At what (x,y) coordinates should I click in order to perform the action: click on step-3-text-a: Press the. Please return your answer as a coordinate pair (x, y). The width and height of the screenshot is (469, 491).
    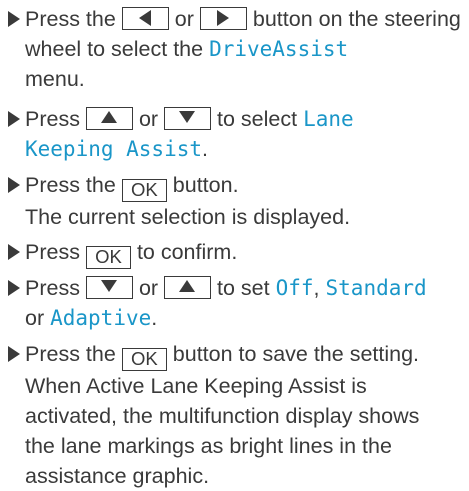
    Looking at the image, I should click on (70, 185).